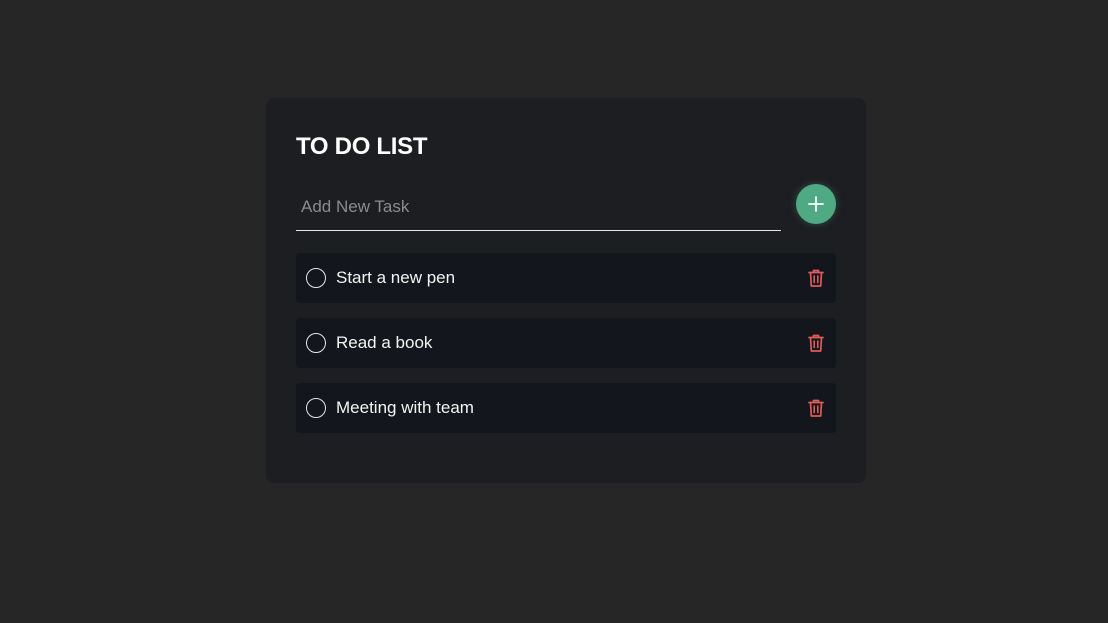 The height and width of the screenshot is (623, 1108). I want to click on task-label: Start a new pen, so click(396, 277).